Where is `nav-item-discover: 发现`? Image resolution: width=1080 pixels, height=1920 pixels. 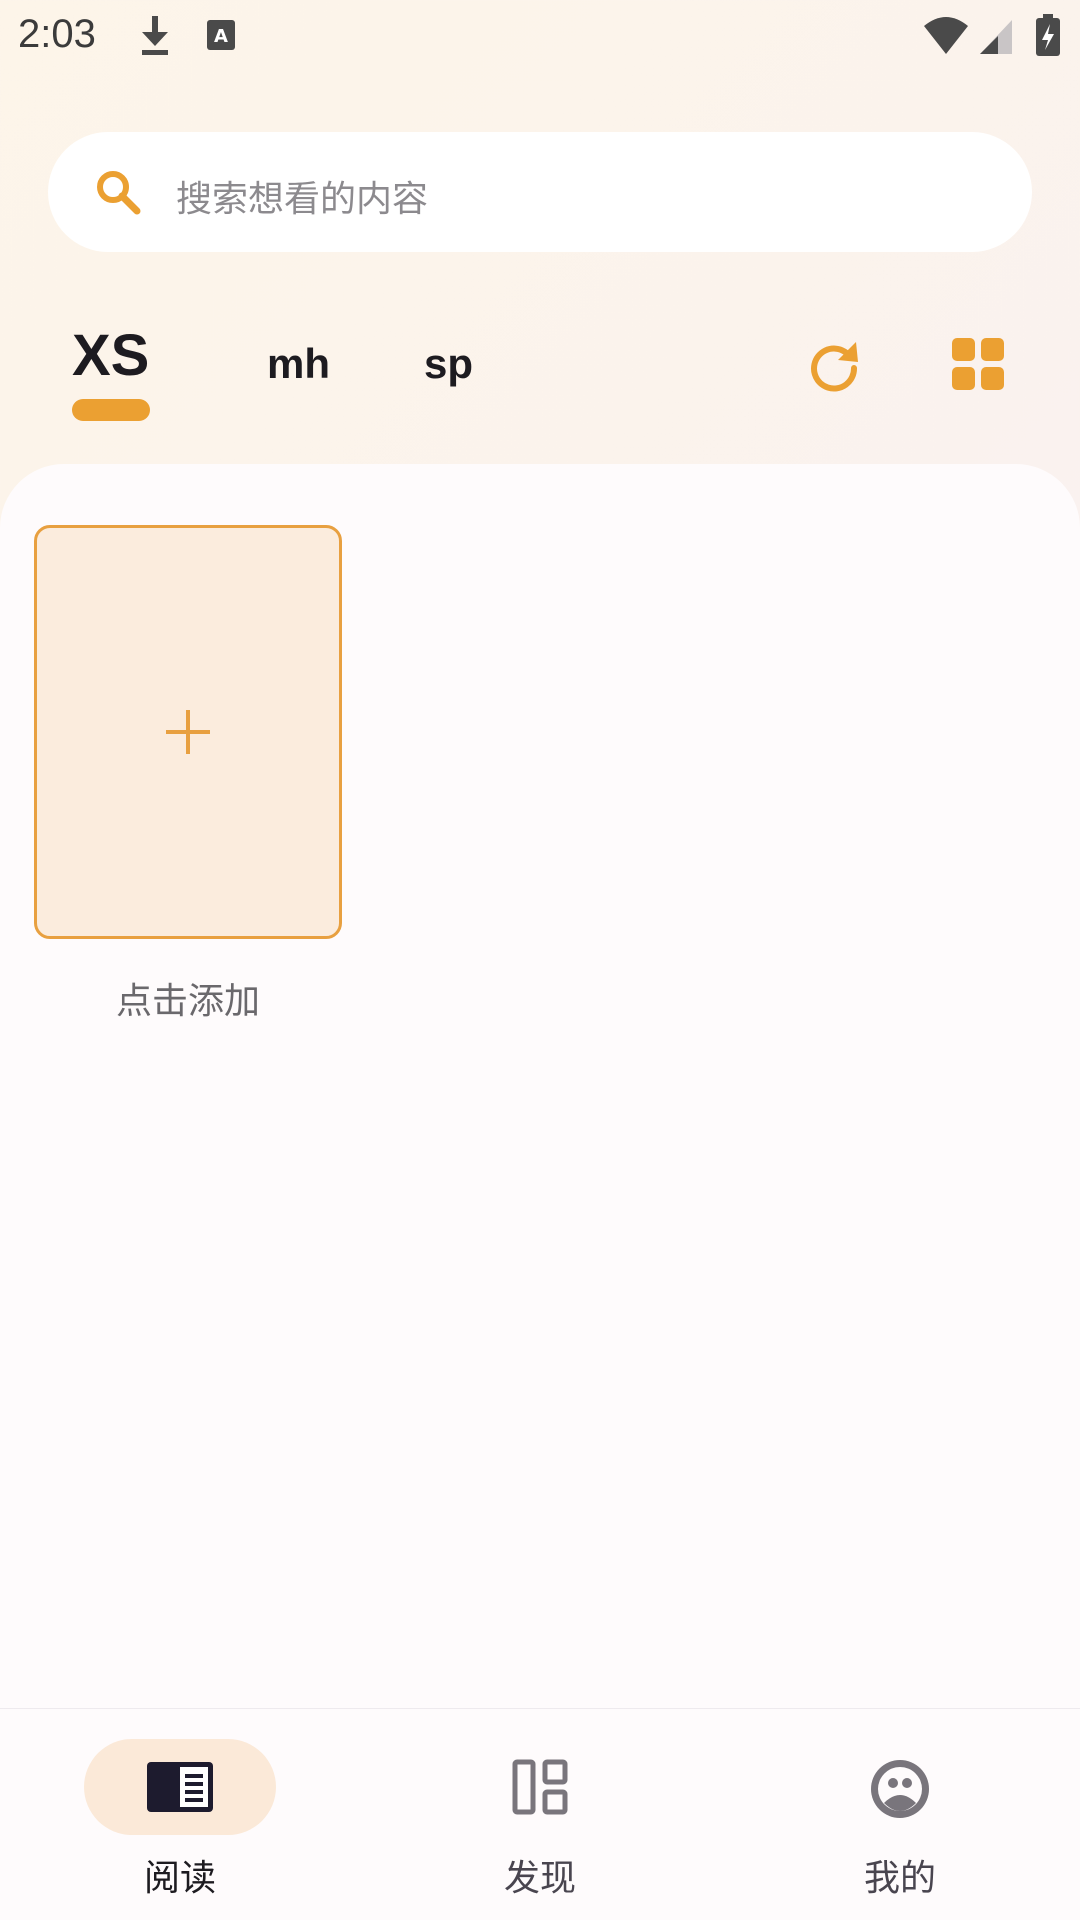
nav-item-discover: 发现 is located at coordinates (540, 1814).